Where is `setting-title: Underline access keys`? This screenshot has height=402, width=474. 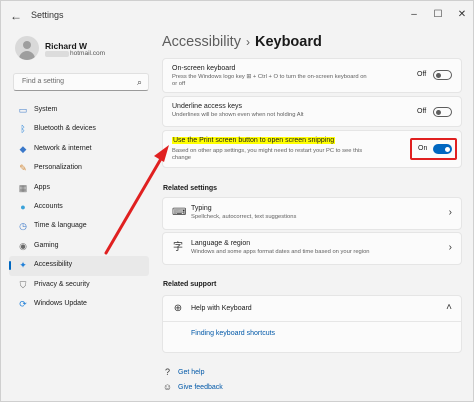 setting-title: Underline access keys is located at coordinates (207, 106).